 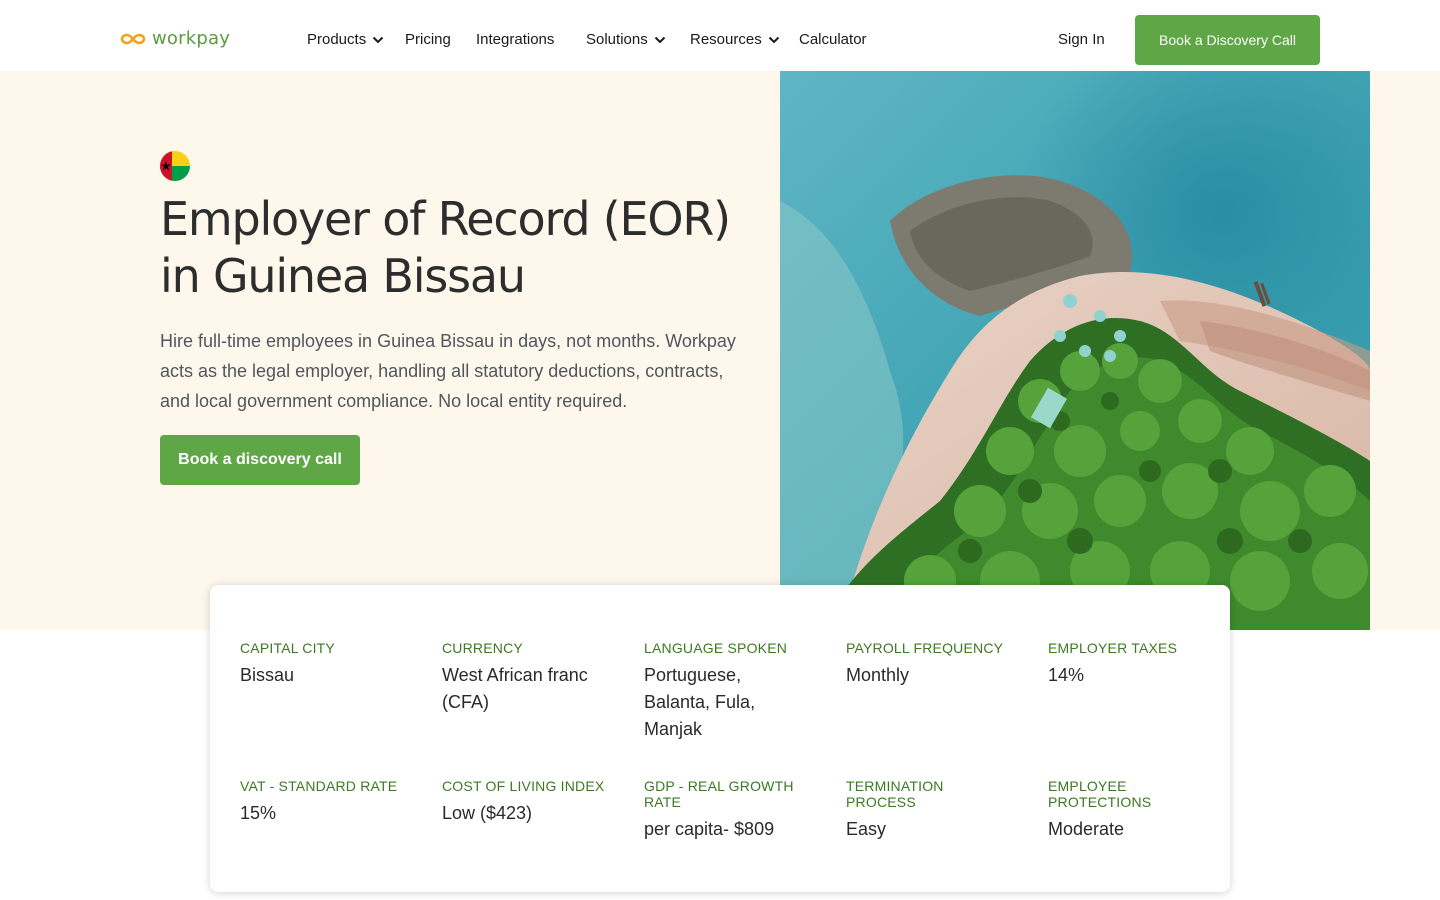 I want to click on fact-termination-process: TERMINATION PROCESS Easy, so click(x=931, y=810).